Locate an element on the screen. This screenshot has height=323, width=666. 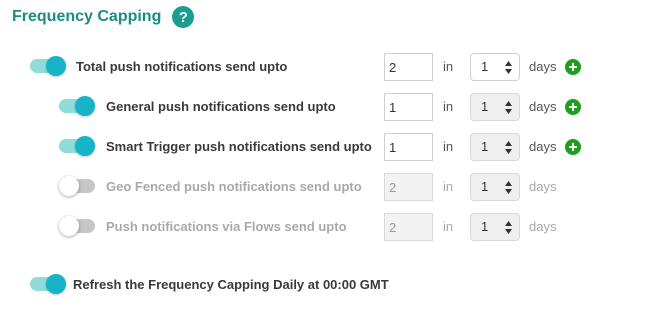
days-select-general: 1 is located at coordinates (495, 107).